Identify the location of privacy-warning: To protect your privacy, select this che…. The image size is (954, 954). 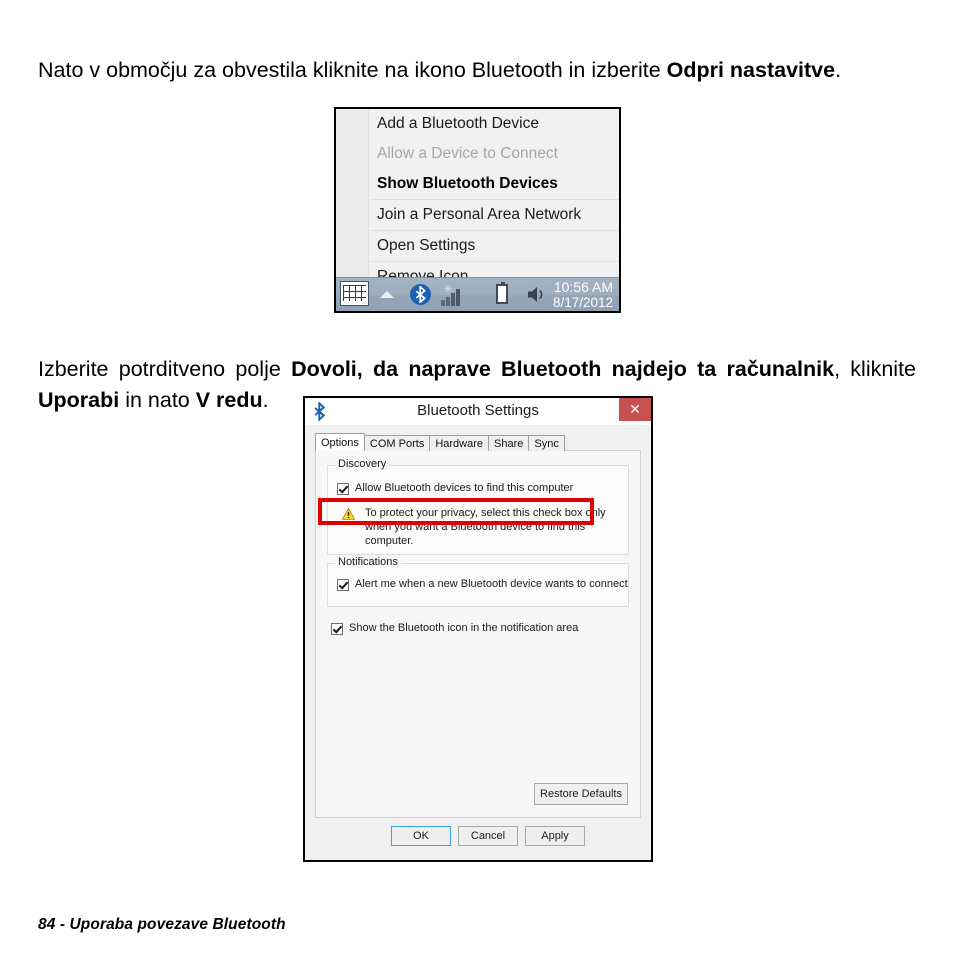
(478, 527).